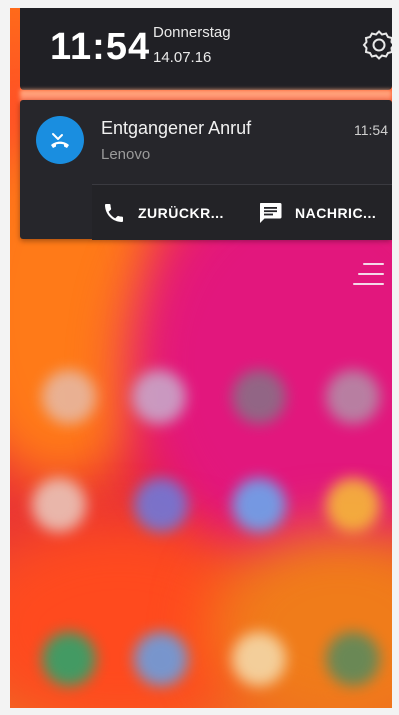 This screenshot has width=399, height=715. What do you see at coordinates (371, 130) in the screenshot?
I see `notification-time: 11:54` at bounding box center [371, 130].